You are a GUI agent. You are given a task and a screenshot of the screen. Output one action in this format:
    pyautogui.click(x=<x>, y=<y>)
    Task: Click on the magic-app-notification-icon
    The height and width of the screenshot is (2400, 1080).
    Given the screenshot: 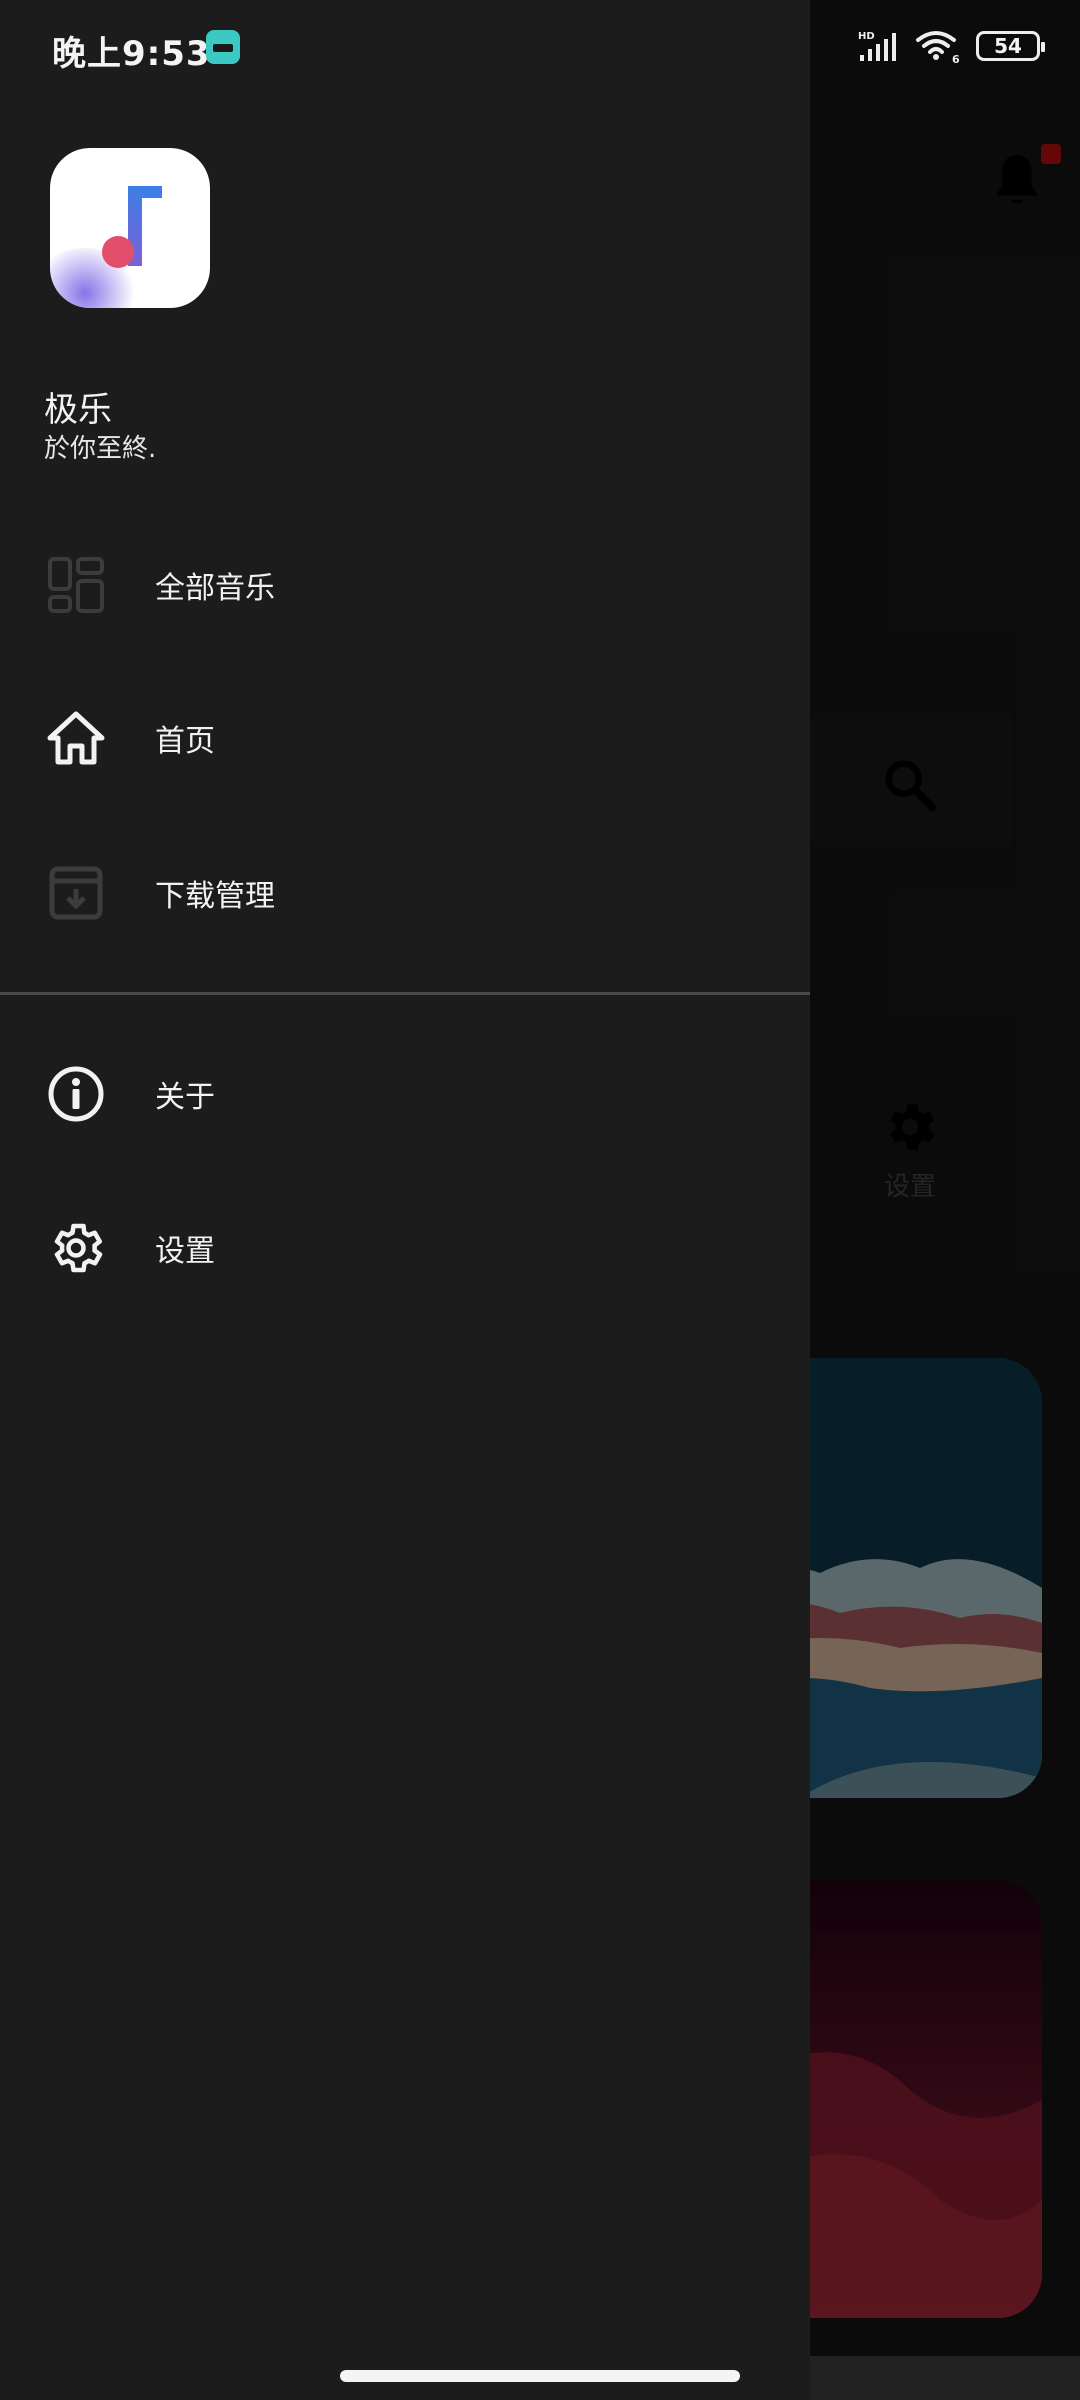 What is the action you would take?
    pyautogui.click(x=223, y=47)
    